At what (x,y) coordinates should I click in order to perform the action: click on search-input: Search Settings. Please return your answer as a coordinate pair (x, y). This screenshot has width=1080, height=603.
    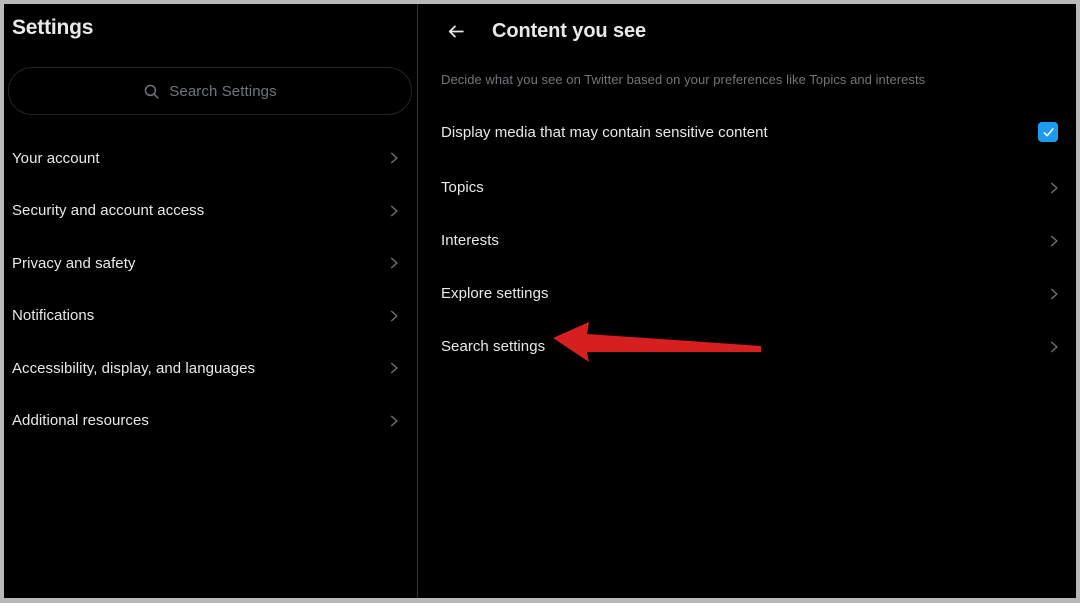
    Looking at the image, I should click on (222, 91).